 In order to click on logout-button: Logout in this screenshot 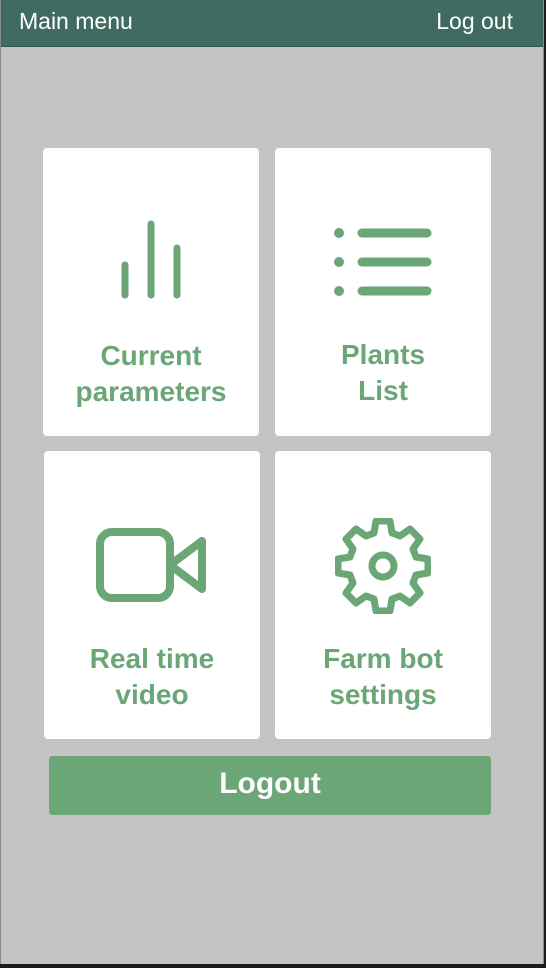, I will do `click(270, 785)`.